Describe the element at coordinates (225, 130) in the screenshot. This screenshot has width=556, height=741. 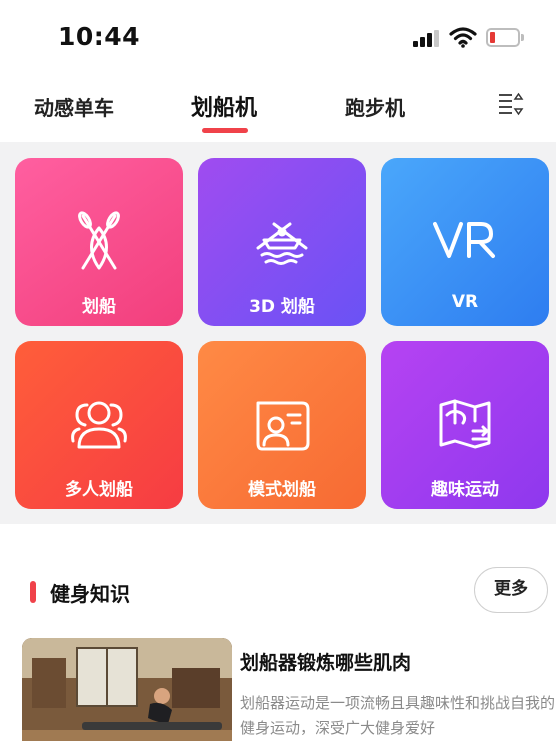
I see `active-tab-indicator` at that location.